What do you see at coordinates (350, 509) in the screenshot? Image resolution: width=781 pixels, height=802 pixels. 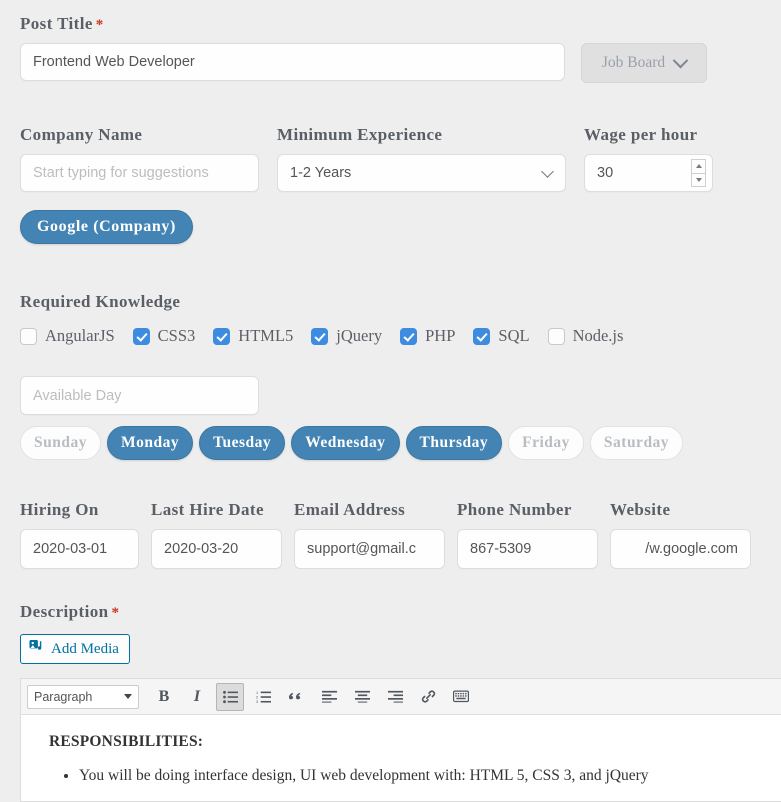 I see `email-address-label: Email Address` at bounding box center [350, 509].